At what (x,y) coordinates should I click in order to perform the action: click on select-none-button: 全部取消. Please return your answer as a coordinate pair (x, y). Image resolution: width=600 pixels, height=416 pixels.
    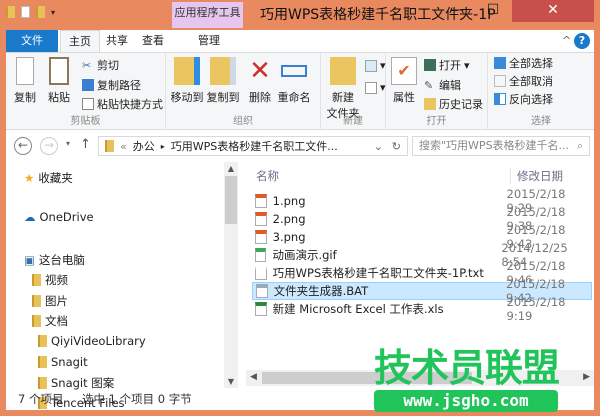
    Looking at the image, I should click on (523, 81).